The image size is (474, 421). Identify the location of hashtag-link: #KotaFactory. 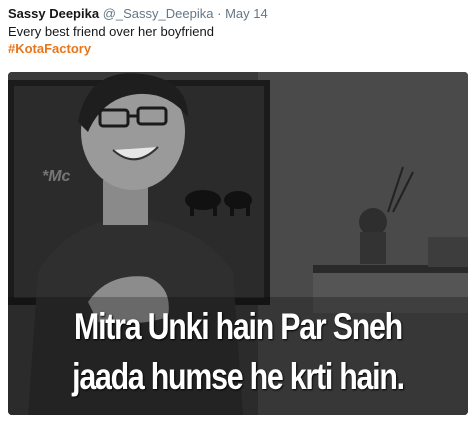
(238, 48).